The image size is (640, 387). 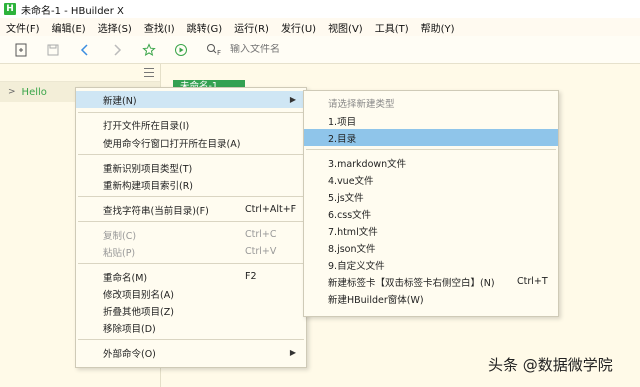 What do you see at coordinates (346, 198) in the screenshot?
I see `menu-item-label: 5.js文件` at bounding box center [346, 198].